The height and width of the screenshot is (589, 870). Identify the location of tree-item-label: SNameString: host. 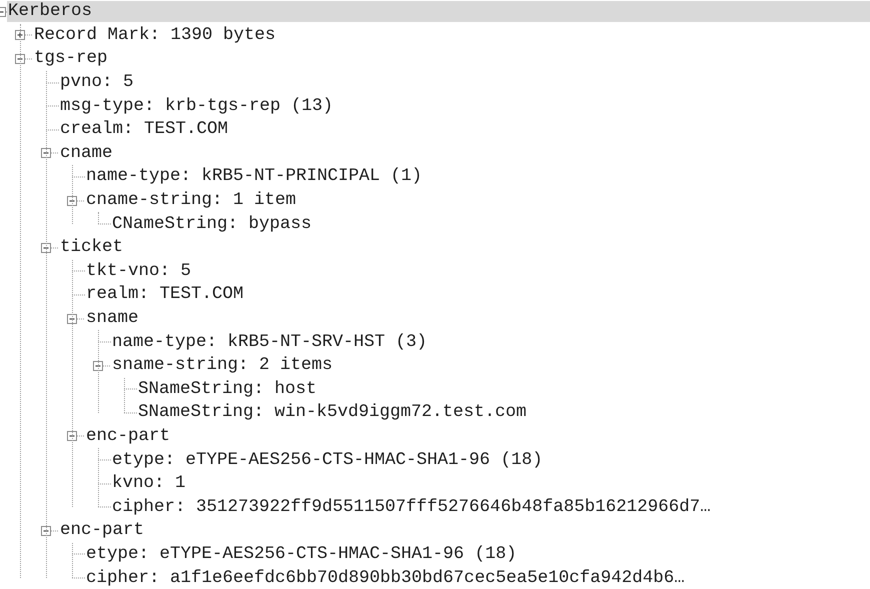
(227, 389).